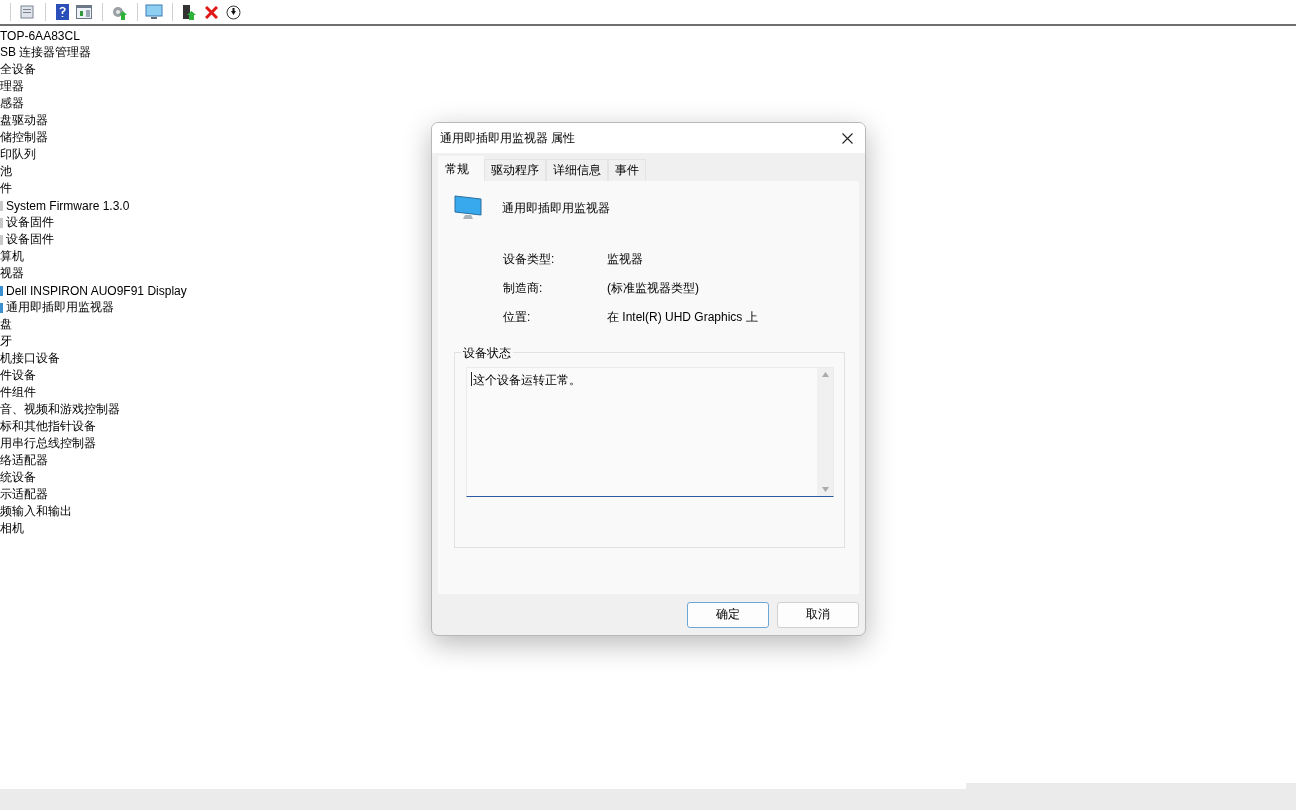  I want to click on tree-item: 盘驱动器, so click(24, 120).